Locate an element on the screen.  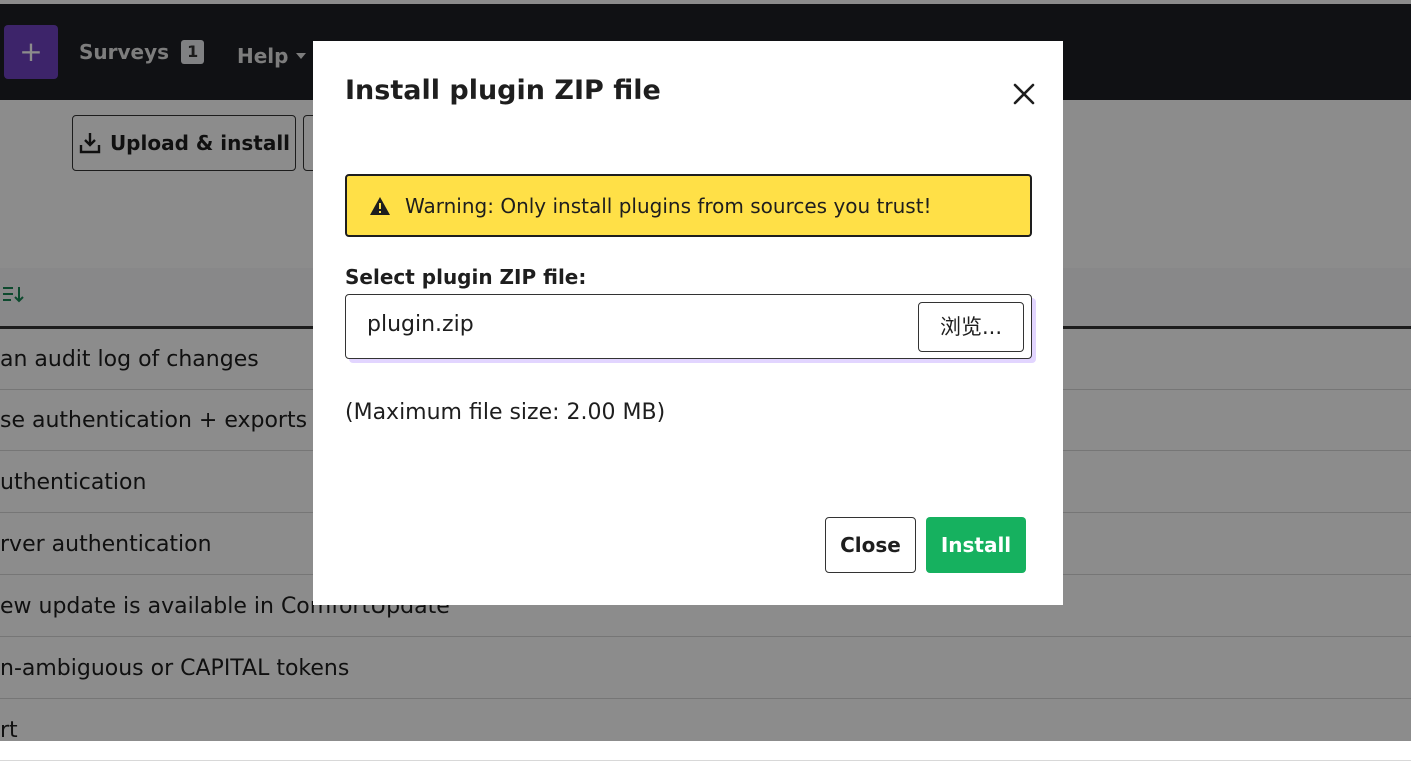
close-icon is located at coordinates (1024, 94).